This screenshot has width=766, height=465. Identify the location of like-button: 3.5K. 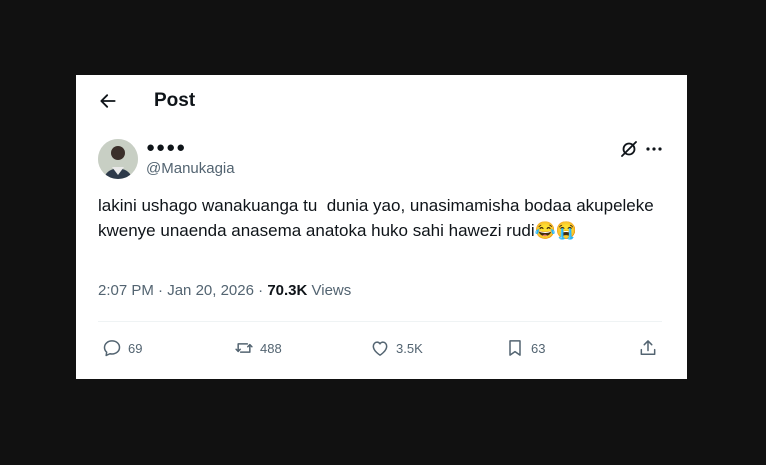
(396, 348).